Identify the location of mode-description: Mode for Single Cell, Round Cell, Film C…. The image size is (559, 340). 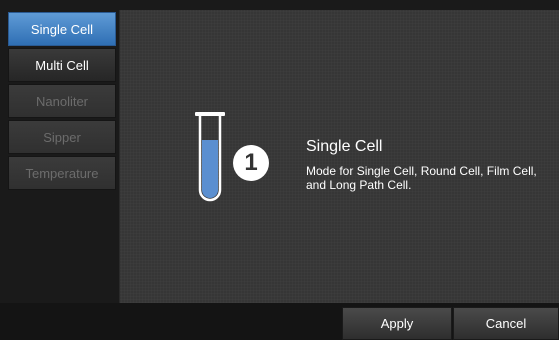
(421, 178).